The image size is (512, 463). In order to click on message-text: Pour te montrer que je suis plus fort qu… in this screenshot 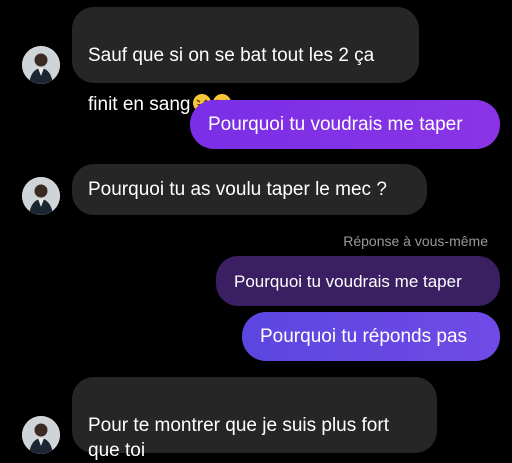, I will do `click(238, 438)`.